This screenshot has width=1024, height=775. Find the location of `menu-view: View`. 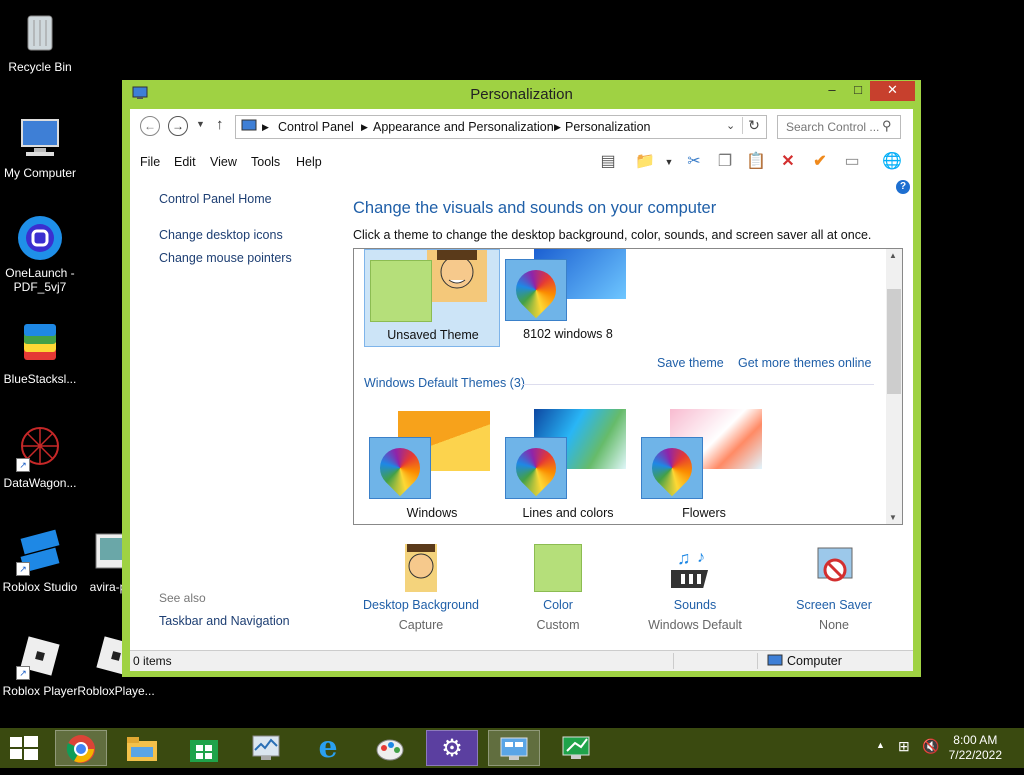

menu-view: View is located at coordinates (223, 162).